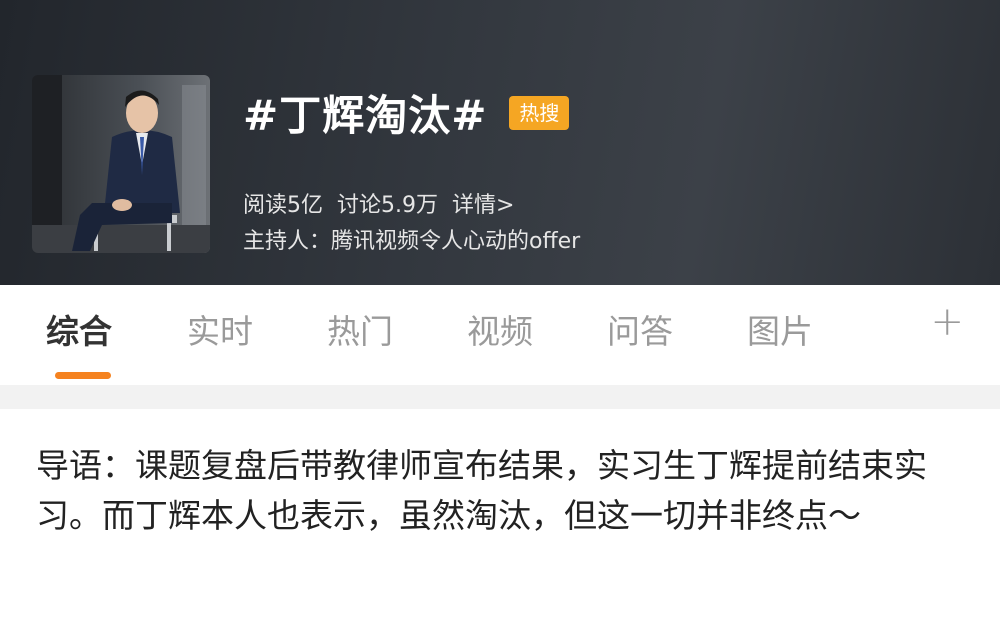  Describe the element at coordinates (500, 329) in the screenshot. I see `tab-video: 视频` at that location.